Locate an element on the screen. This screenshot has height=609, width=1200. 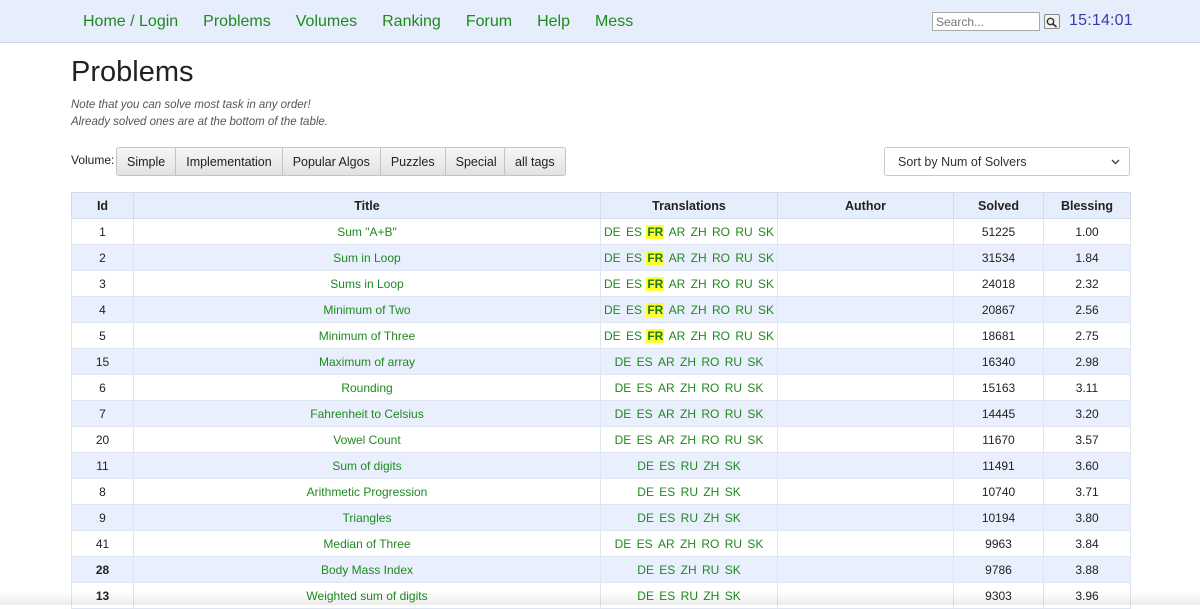
nav-link-problems: Problems is located at coordinates (237, 22).